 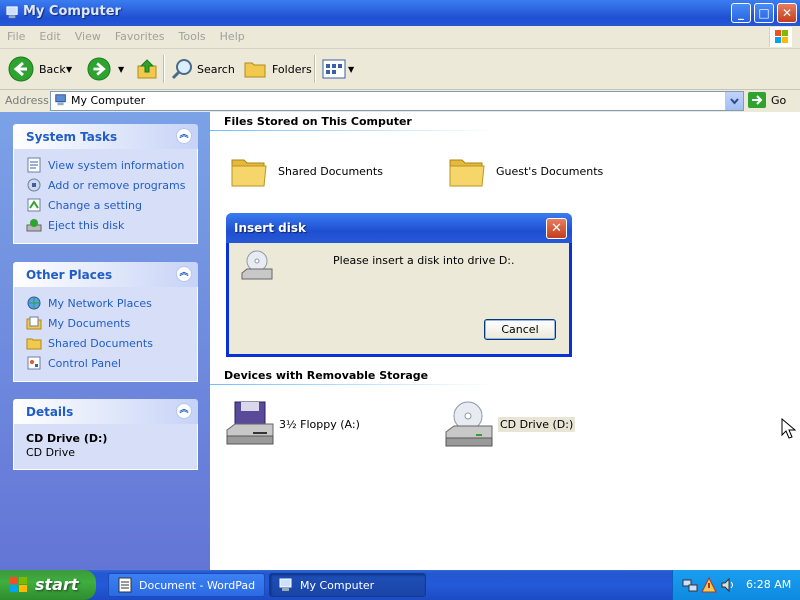 What do you see at coordinates (100, 303) in the screenshot?
I see `link-label: My Network Places` at bounding box center [100, 303].